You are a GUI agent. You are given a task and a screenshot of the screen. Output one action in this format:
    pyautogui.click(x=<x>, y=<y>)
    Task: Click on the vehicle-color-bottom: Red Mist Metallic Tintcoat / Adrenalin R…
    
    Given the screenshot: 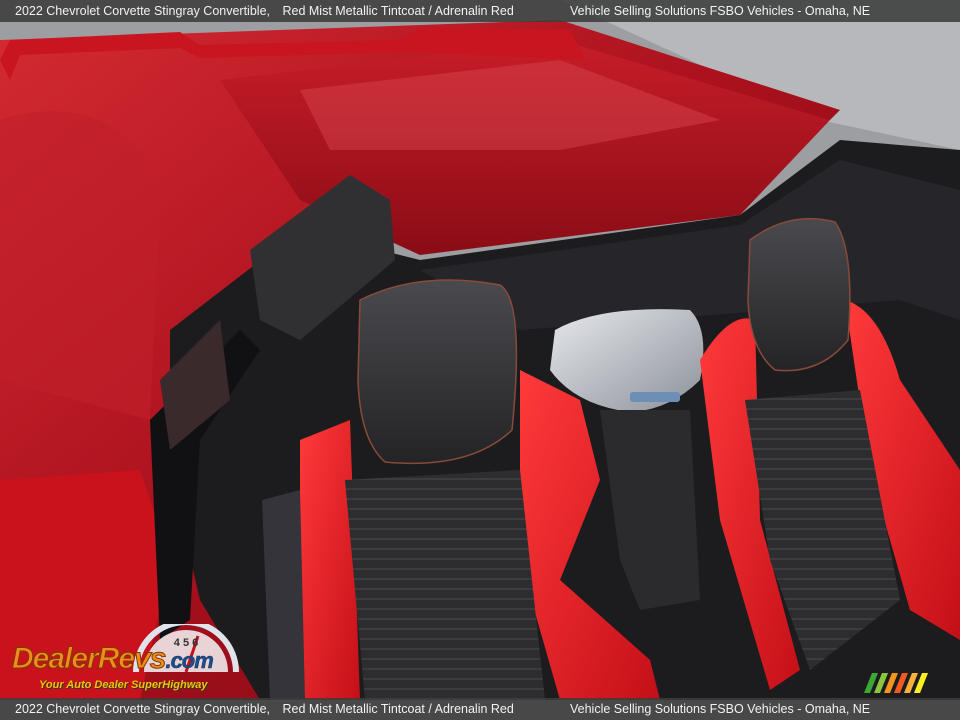 What is the action you would take?
    pyautogui.click(x=398, y=709)
    